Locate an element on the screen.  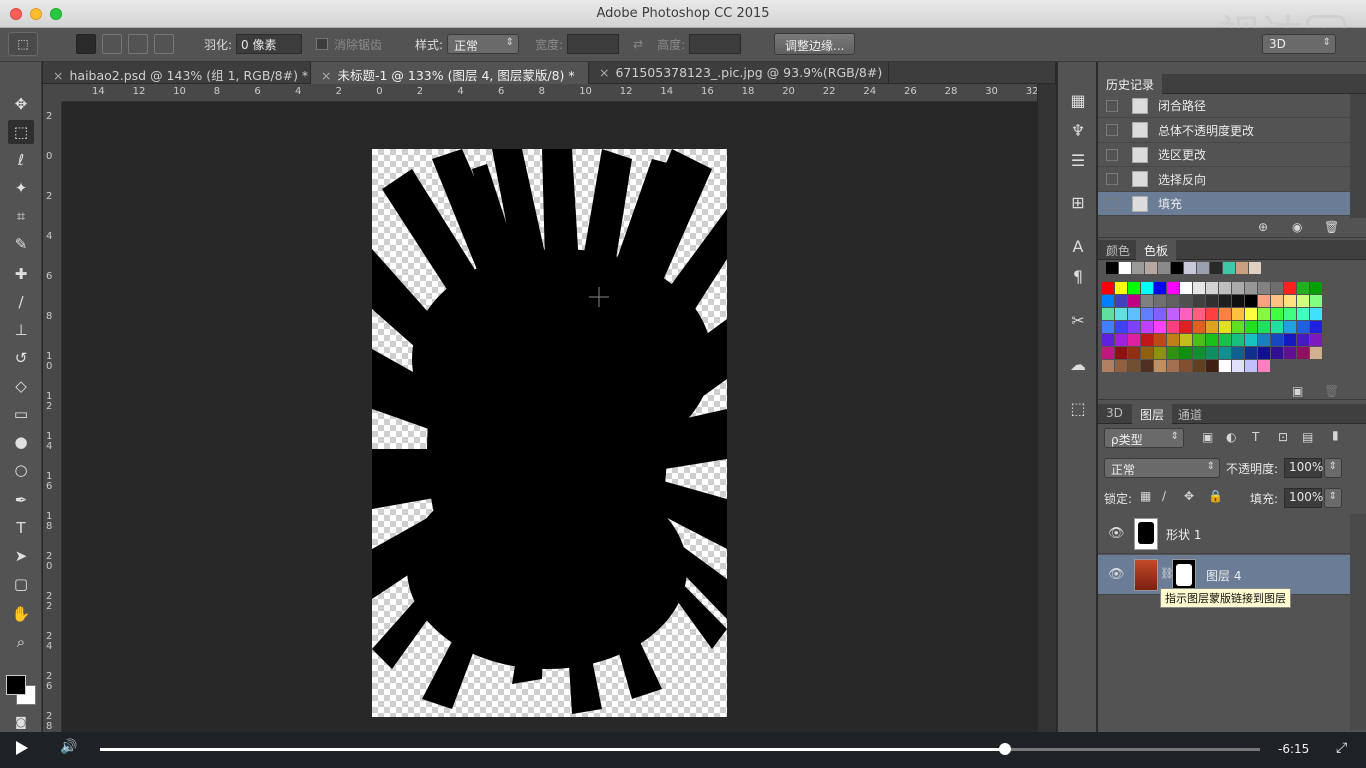
quick-mask-icon: ◙ is located at coordinates (21, 722).